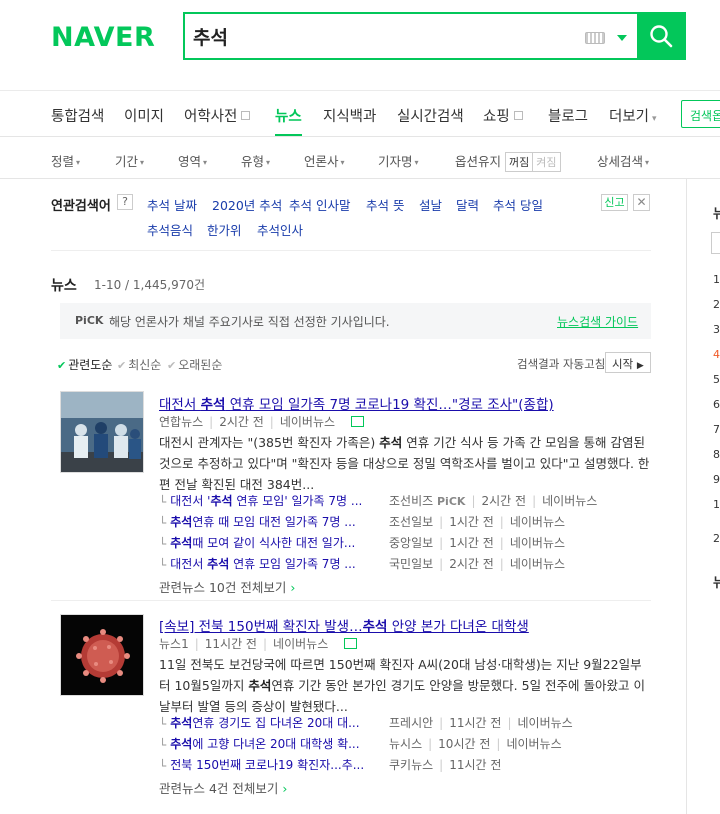  What do you see at coordinates (224, 229) in the screenshot?
I see `related-search-item: 한가위` at bounding box center [224, 229].